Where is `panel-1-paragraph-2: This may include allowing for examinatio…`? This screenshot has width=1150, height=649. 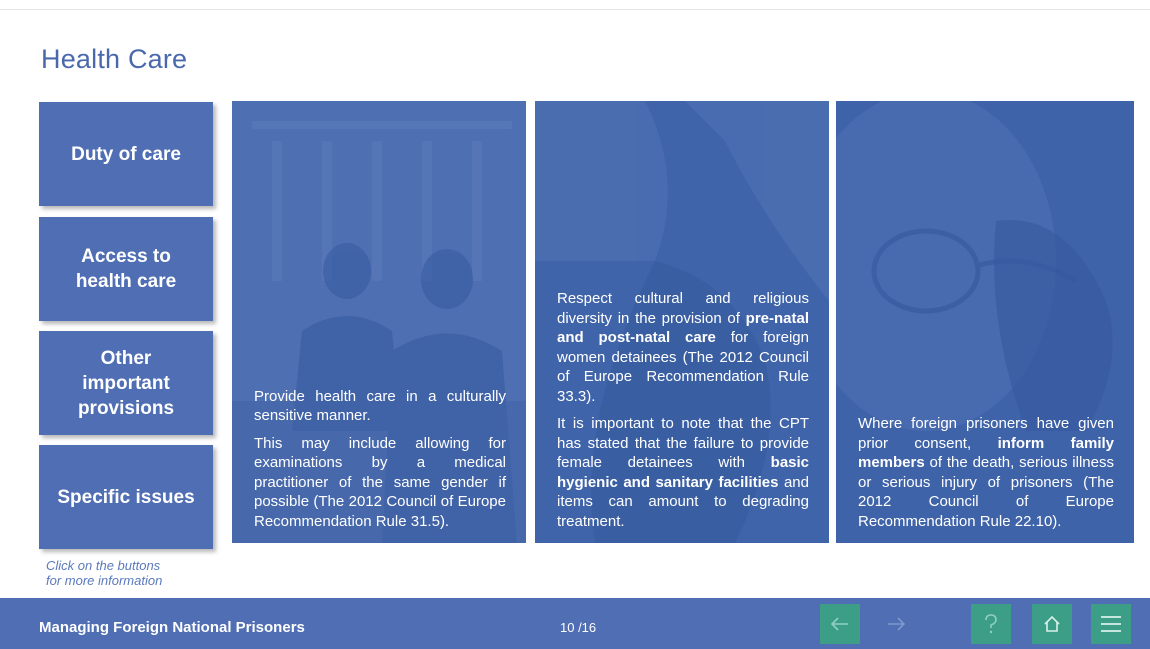 panel-1-paragraph-2: This may include allowing for examinatio… is located at coordinates (380, 482).